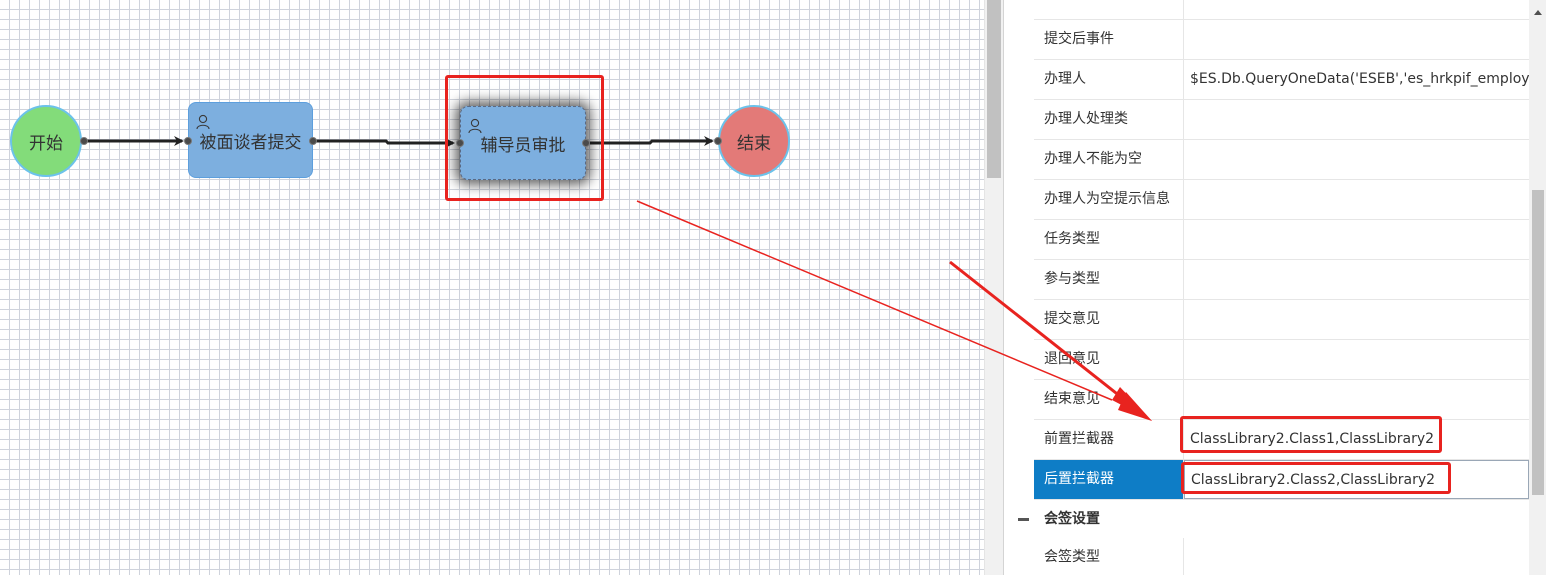 This screenshot has width=1546, height=575. I want to click on task-node-submit: 被面谈者提交, so click(250, 140).